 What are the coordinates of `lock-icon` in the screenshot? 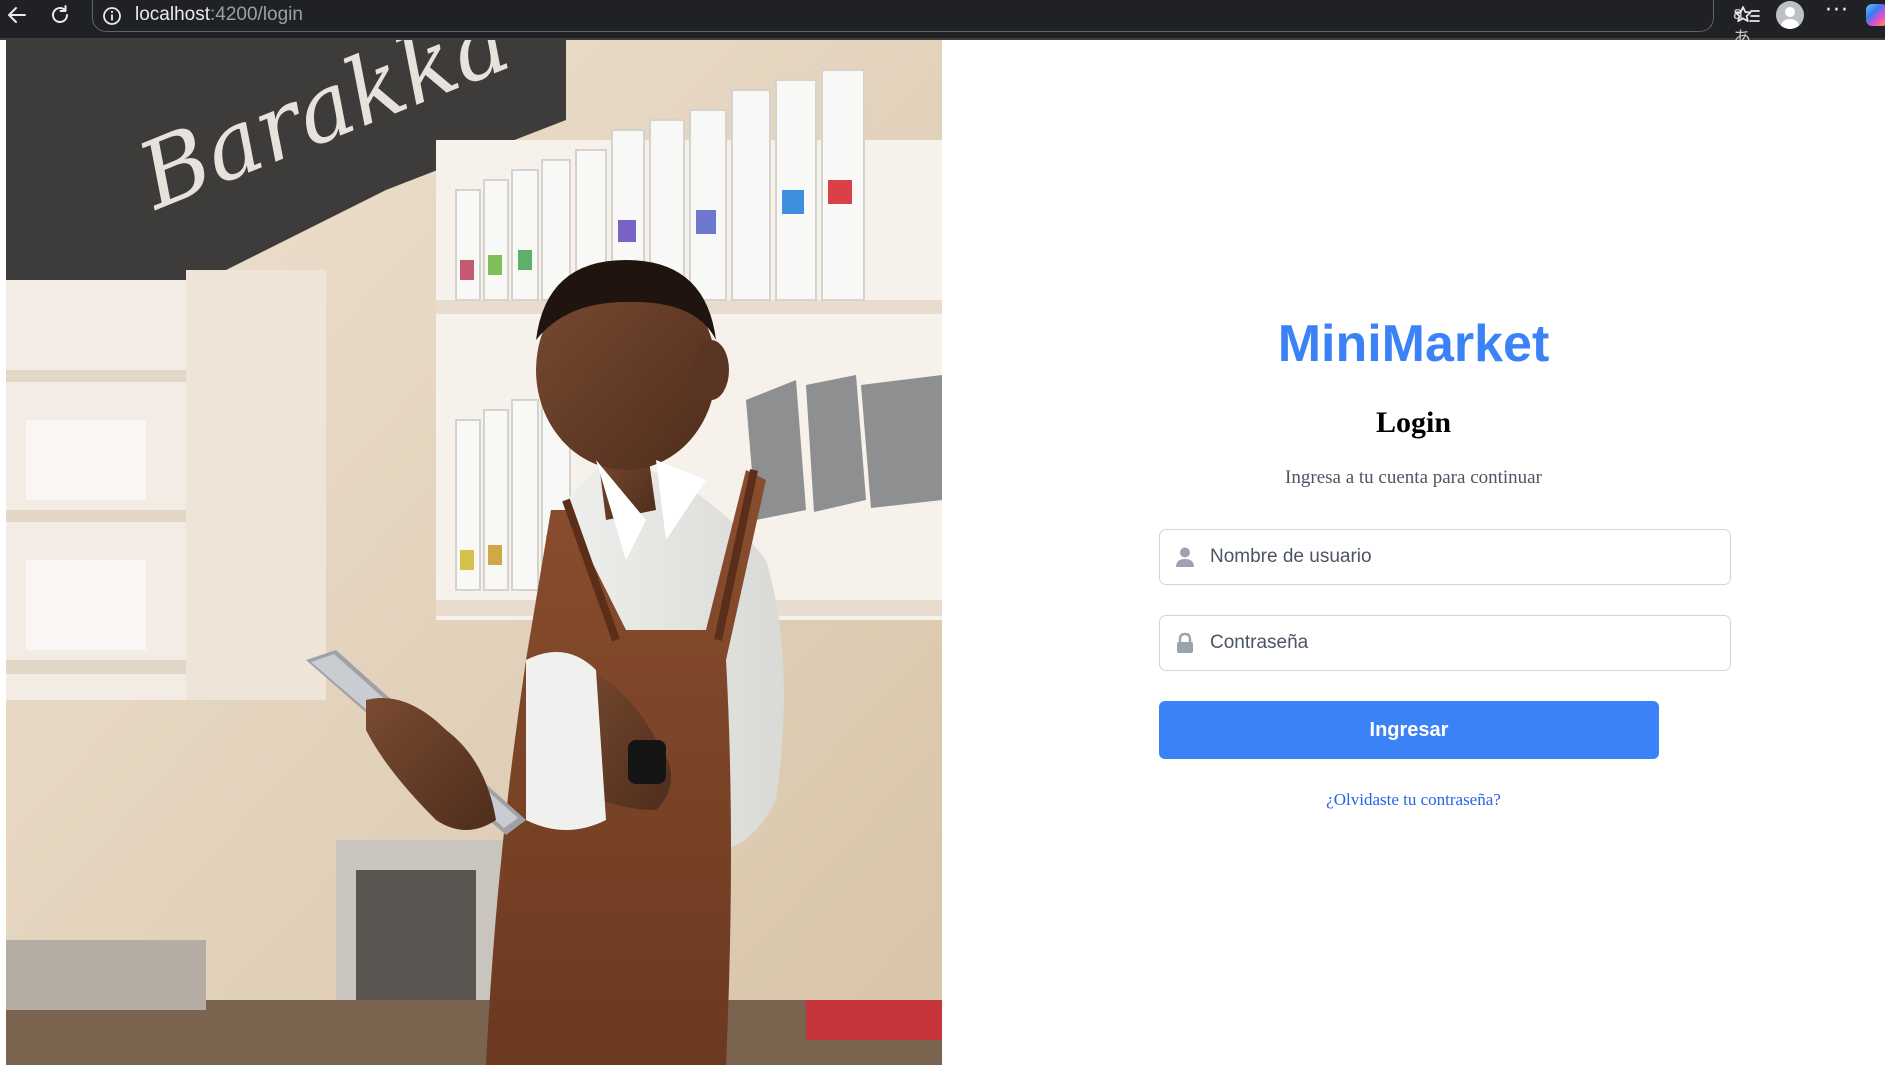 It's located at (1185, 643).